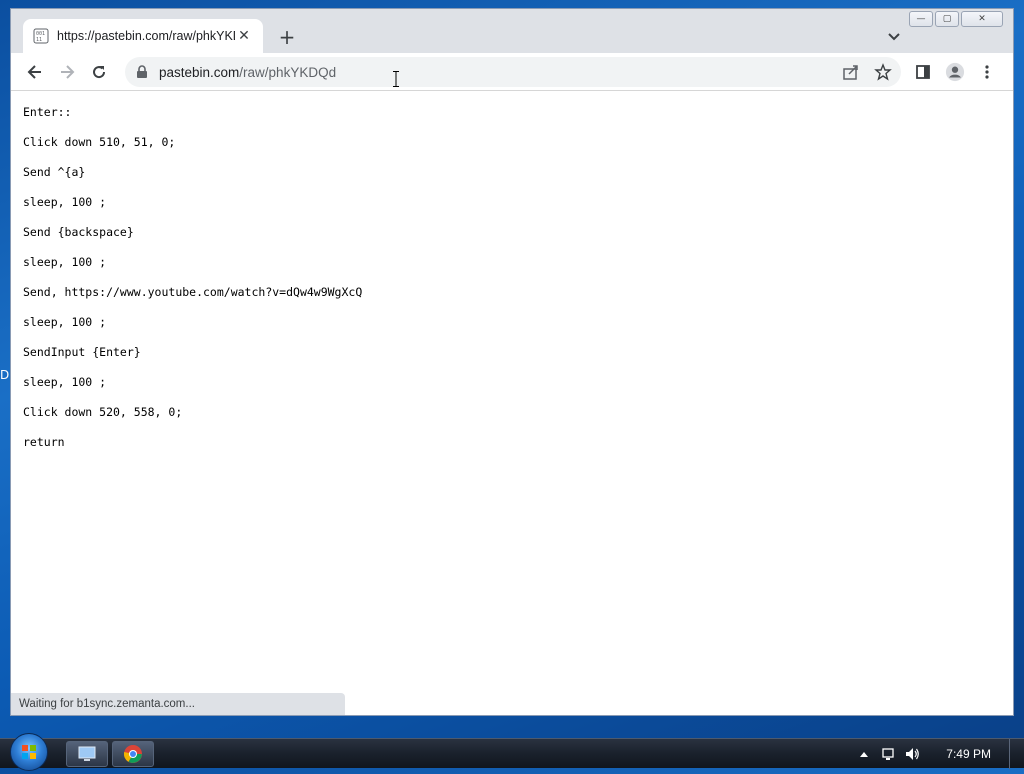  Describe the element at coordinates (82, 352) in the screenshot. I see `code-line: SendInput {Enter}` at that location.